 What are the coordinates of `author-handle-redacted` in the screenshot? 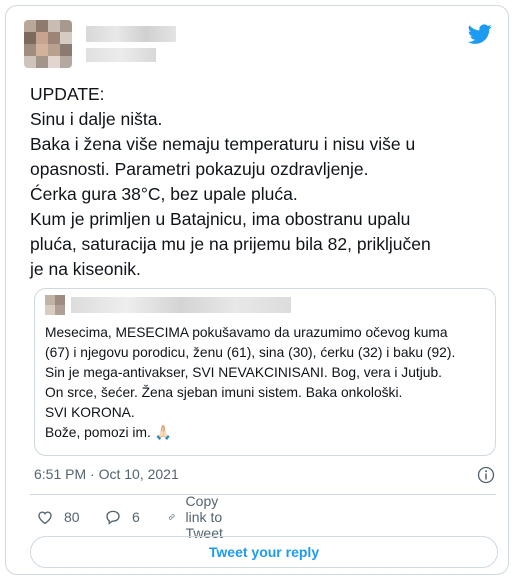 It's located at (121, 55).